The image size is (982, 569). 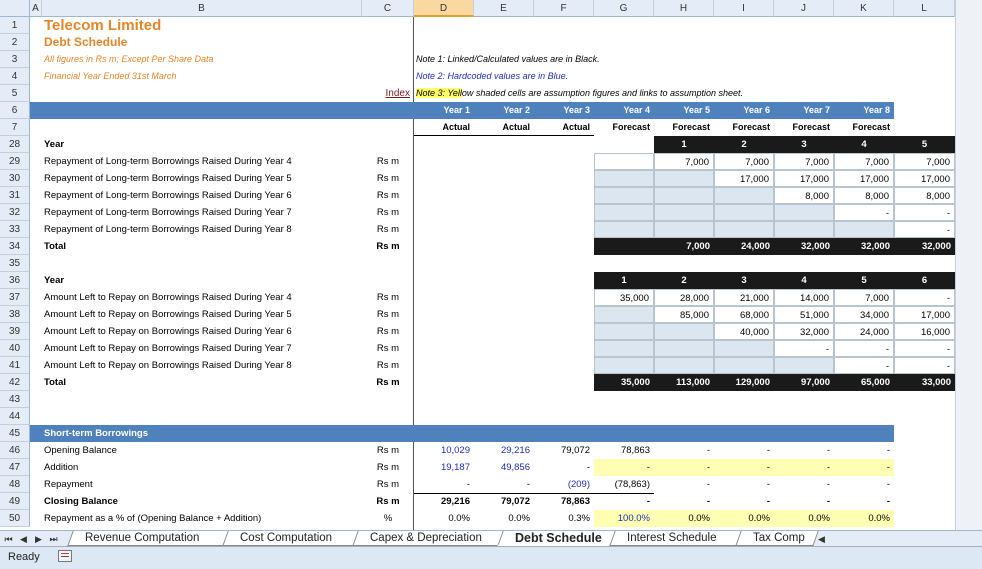 I want to click on macro-record-icon, so click(x=65, y=556).